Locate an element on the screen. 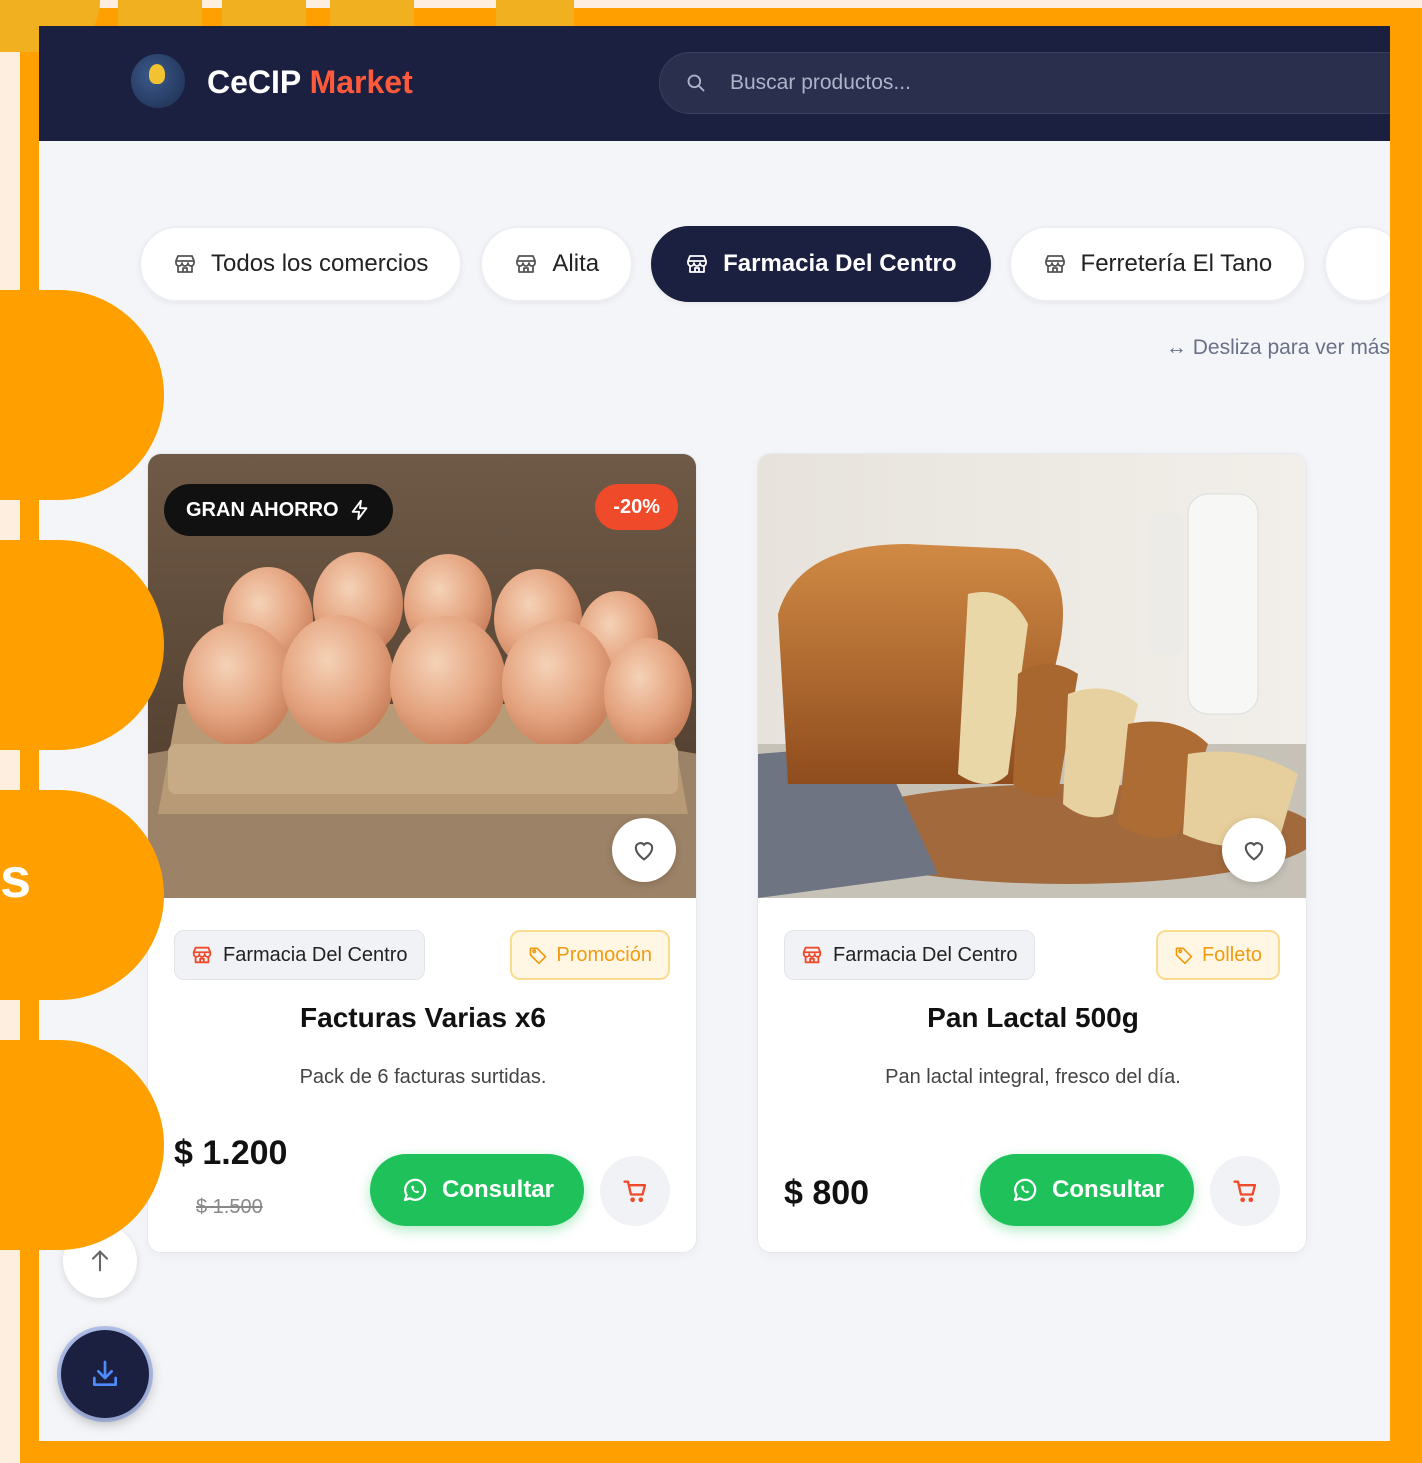 This screenshot has width=1422, height=1463. lightning-icon is located at coordinates (359, 510).